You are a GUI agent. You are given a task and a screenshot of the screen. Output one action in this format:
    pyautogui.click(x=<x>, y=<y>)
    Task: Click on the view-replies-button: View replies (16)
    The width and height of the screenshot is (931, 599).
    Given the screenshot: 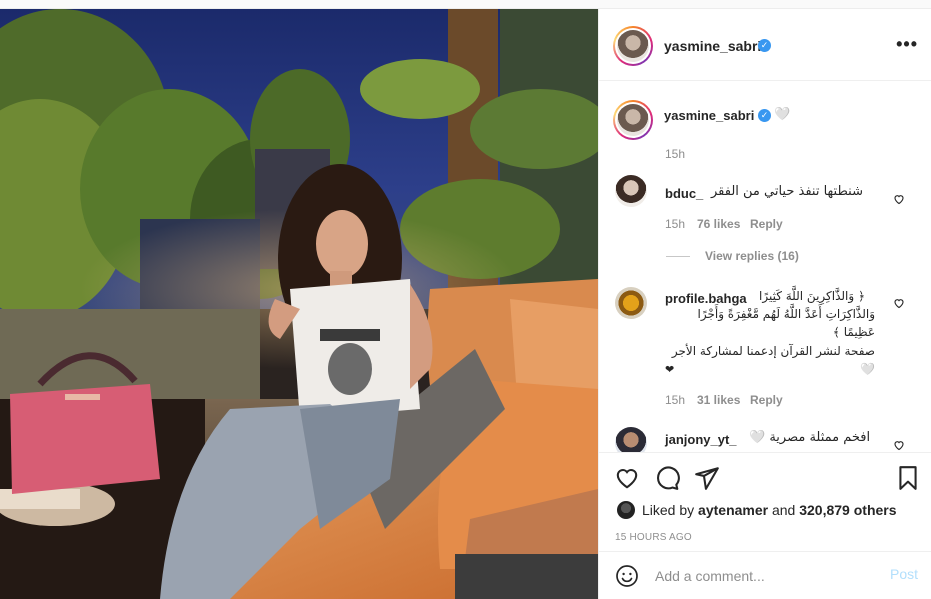 What is the action you would take?
    pyautogui.click(x=752, y=256)
    